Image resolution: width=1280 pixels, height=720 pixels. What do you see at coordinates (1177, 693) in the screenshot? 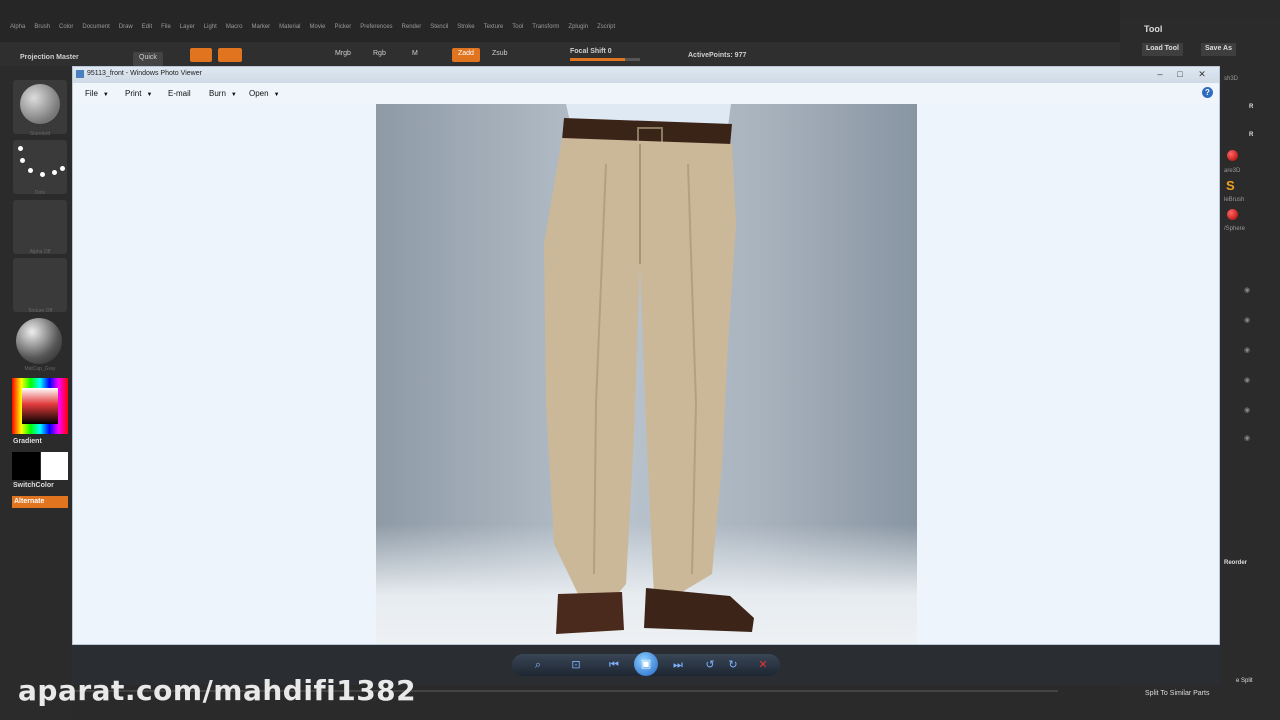
I see `split-to-similar-parts-button: Split To Similar Parts` at bounding box center [1177, 693].